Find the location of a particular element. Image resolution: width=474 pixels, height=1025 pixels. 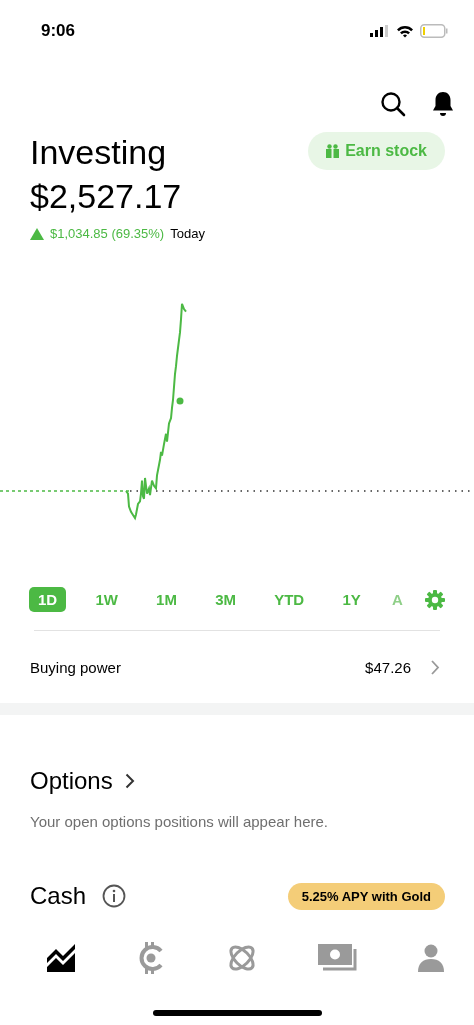

search-icon is located at coordinates (393, 104).